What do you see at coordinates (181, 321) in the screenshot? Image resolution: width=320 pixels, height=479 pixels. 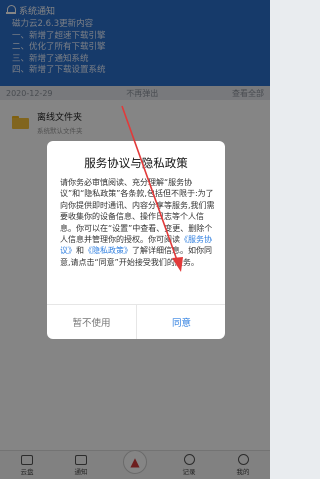 I see `agree-button: 同意` at bounding box center [181, 321].